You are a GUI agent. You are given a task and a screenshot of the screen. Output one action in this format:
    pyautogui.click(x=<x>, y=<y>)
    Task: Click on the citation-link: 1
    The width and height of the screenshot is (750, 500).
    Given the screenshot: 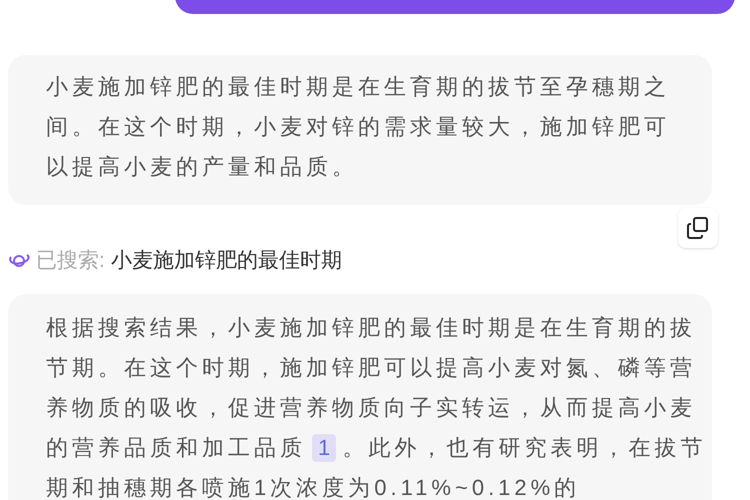 What is the action you would take?
    pyautogui.click(x=324, y=448)
    